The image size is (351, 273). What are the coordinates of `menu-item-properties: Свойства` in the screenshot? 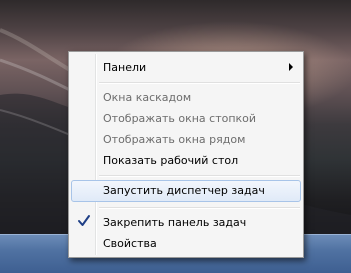 It's located at (186, 243).